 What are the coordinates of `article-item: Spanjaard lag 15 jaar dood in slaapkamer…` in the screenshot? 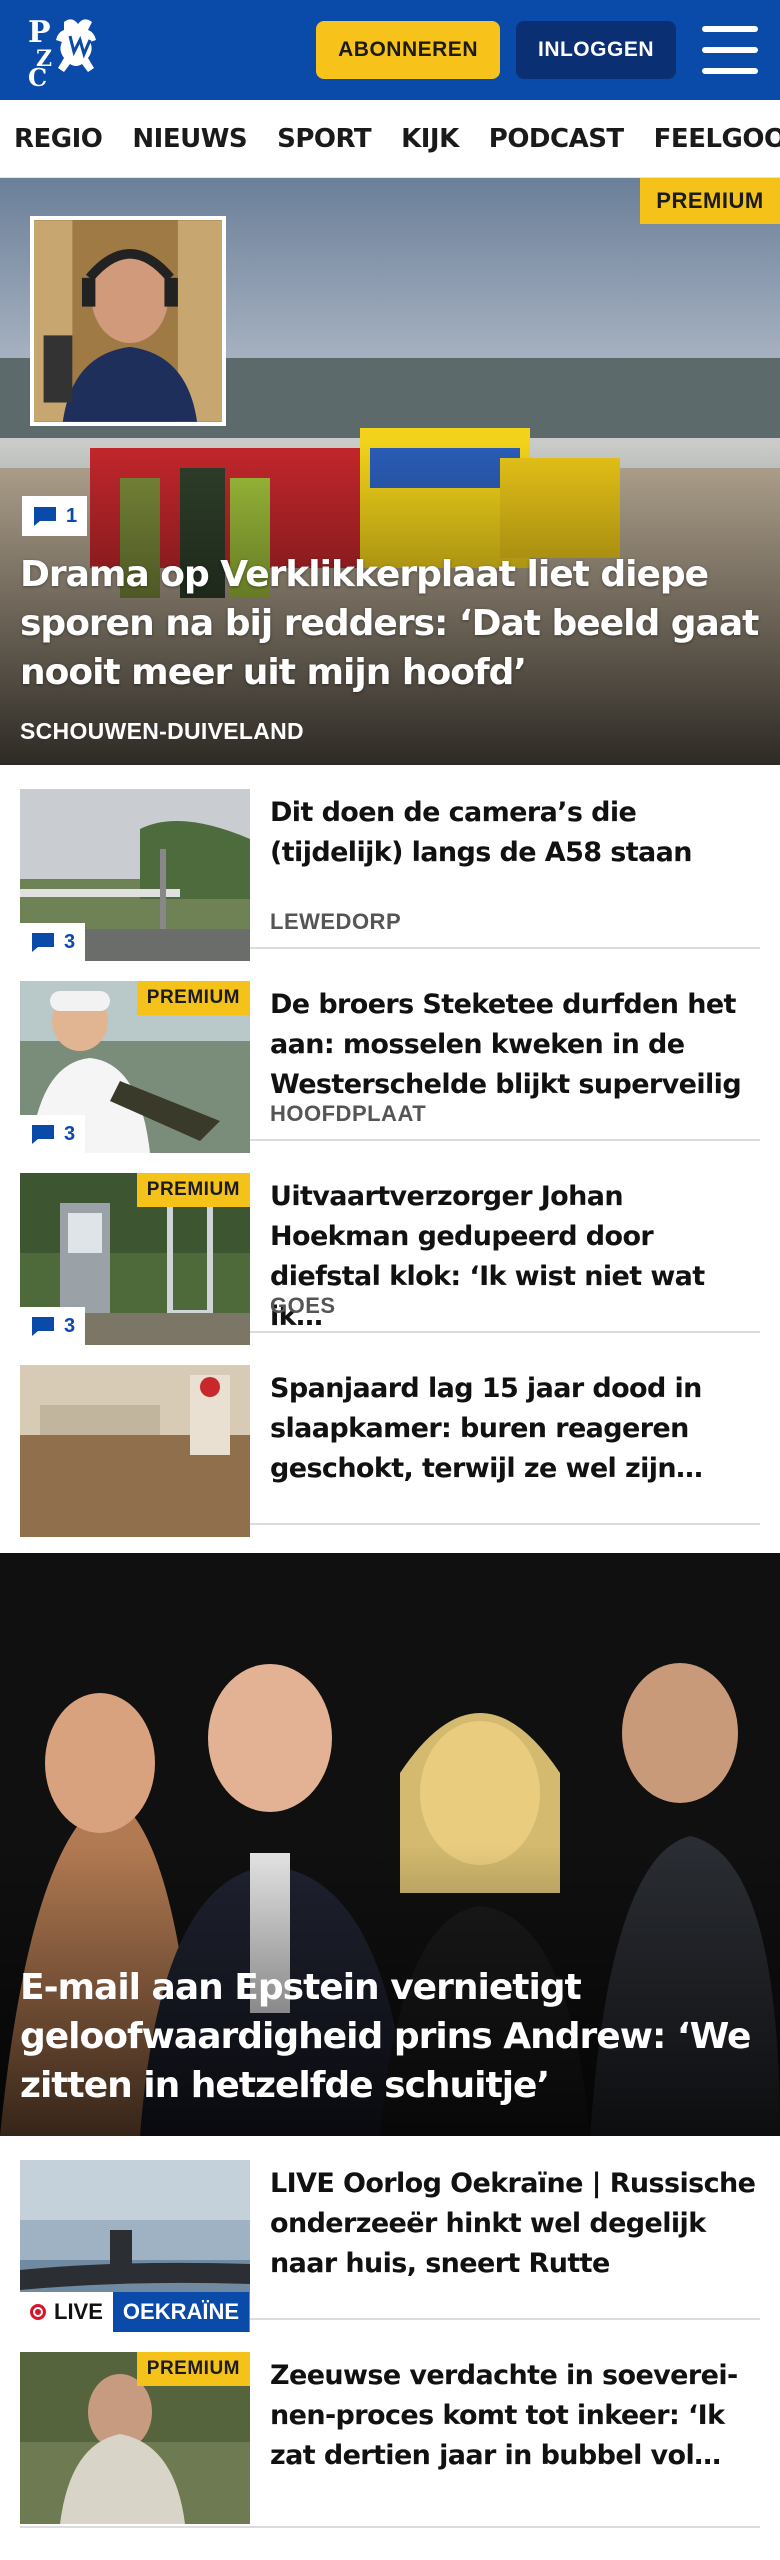 It's located at (390, 1439).